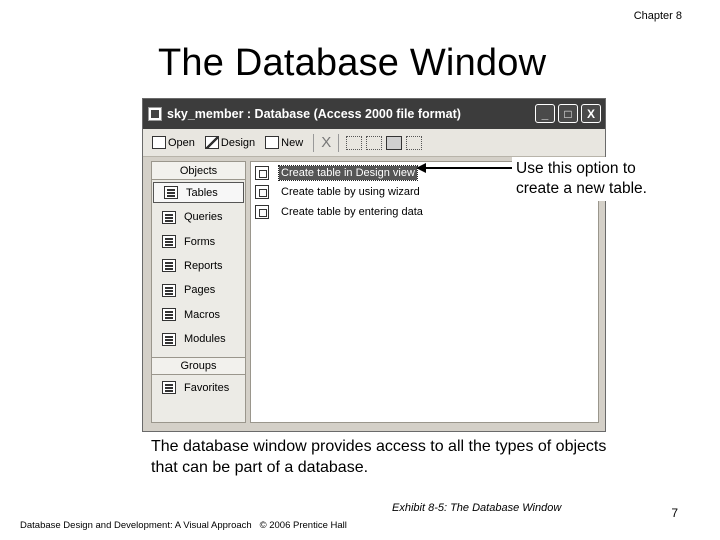  Describe the element at coordinates (350, 192) in the screenshot. I see `list-item-label: Create table by using wizard` at that location.